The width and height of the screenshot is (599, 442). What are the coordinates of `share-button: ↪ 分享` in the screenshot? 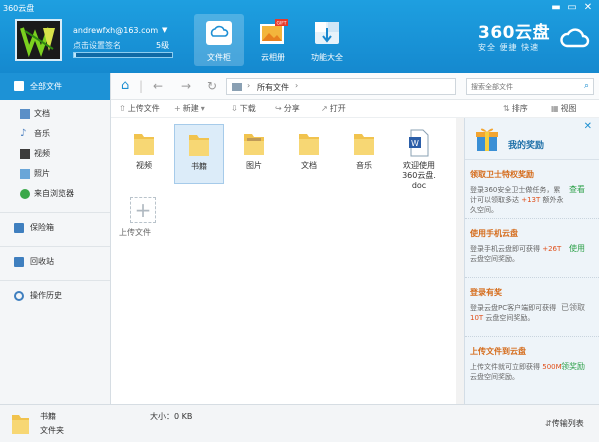 It's located at (287, 108).